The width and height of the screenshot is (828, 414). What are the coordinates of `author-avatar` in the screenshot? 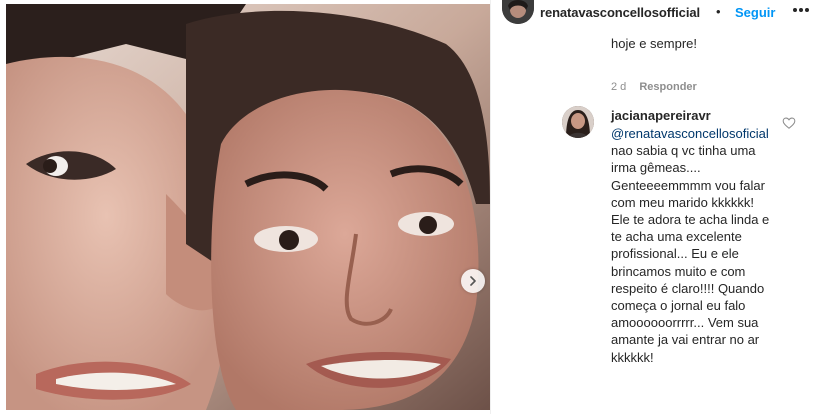 It's located at (518, 12).